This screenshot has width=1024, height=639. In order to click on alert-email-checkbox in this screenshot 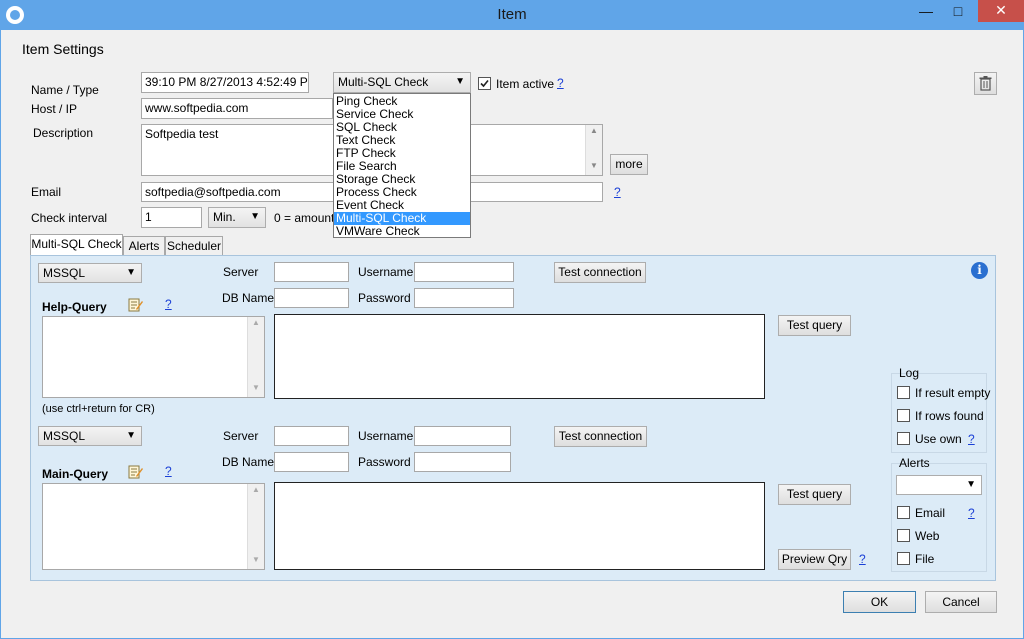, I will do `click(903, 512)`.